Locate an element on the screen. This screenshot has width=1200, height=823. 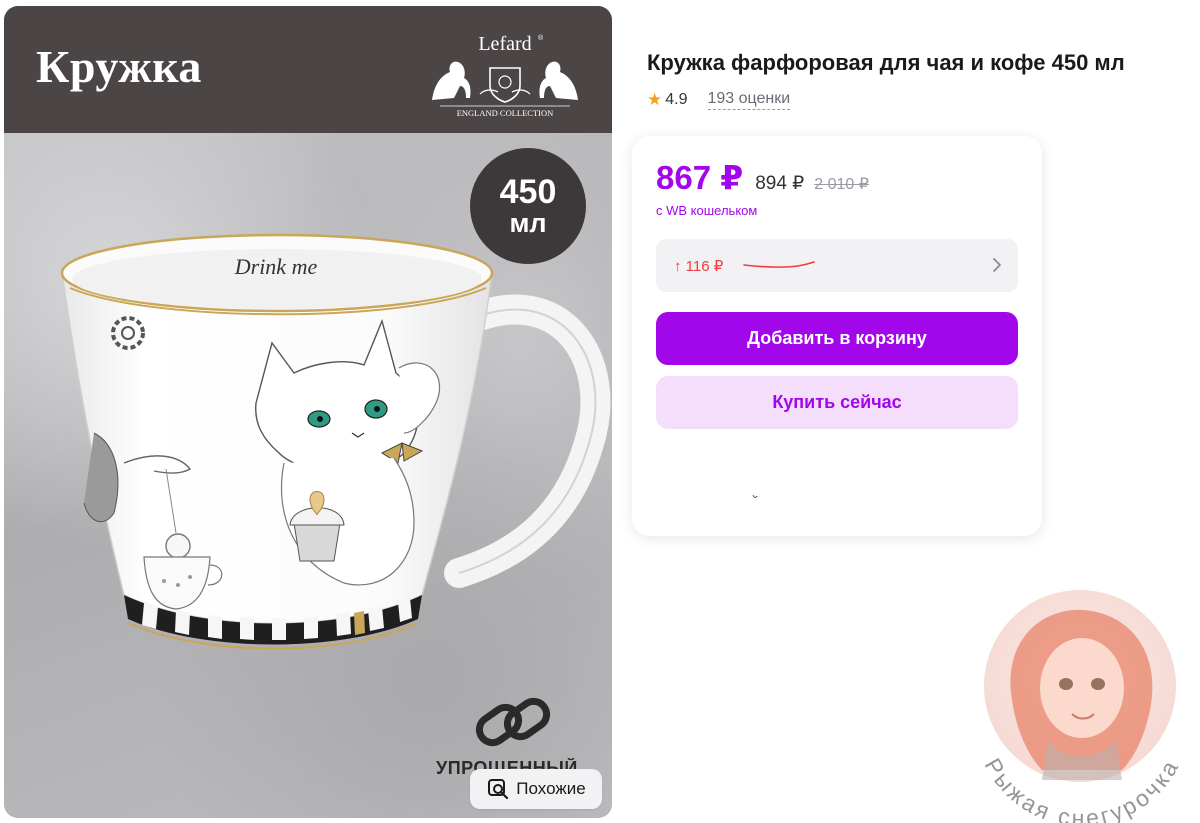
buy-now-button: Купить сейчас is located at coordinates (837, 402).